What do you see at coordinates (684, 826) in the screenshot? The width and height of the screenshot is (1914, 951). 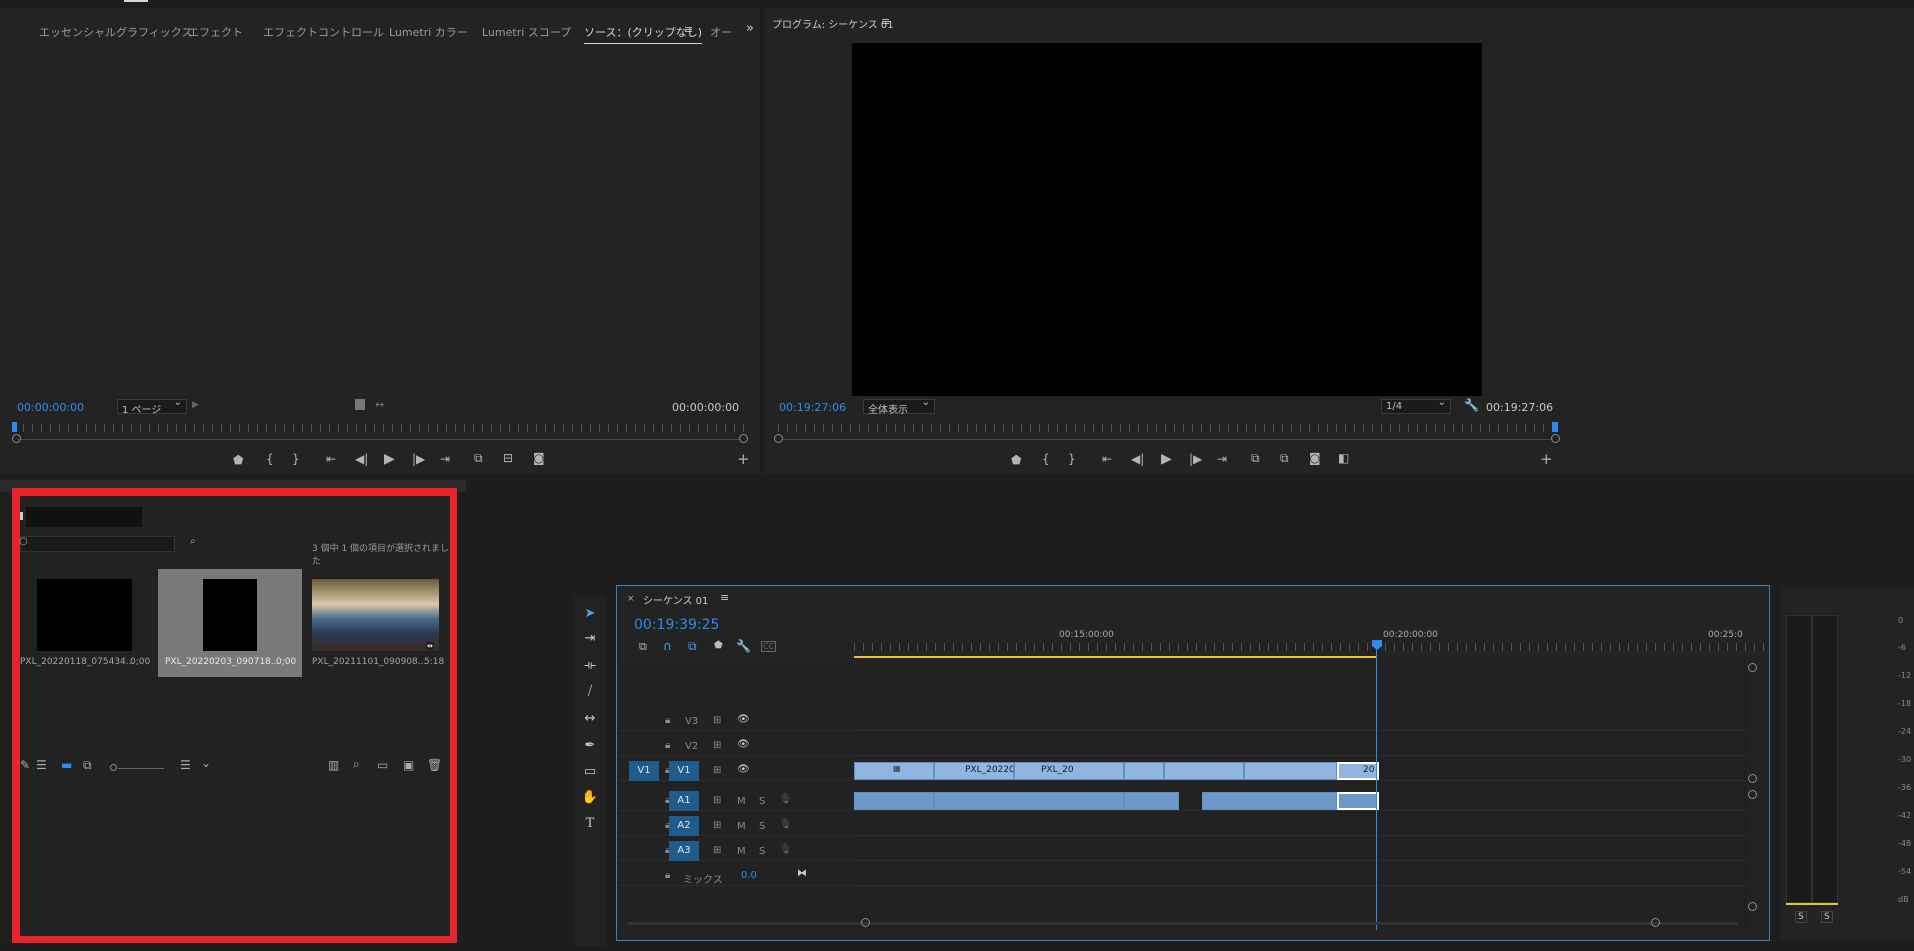 I see `track-target-a2: A2` at bounding box center [684, 826].